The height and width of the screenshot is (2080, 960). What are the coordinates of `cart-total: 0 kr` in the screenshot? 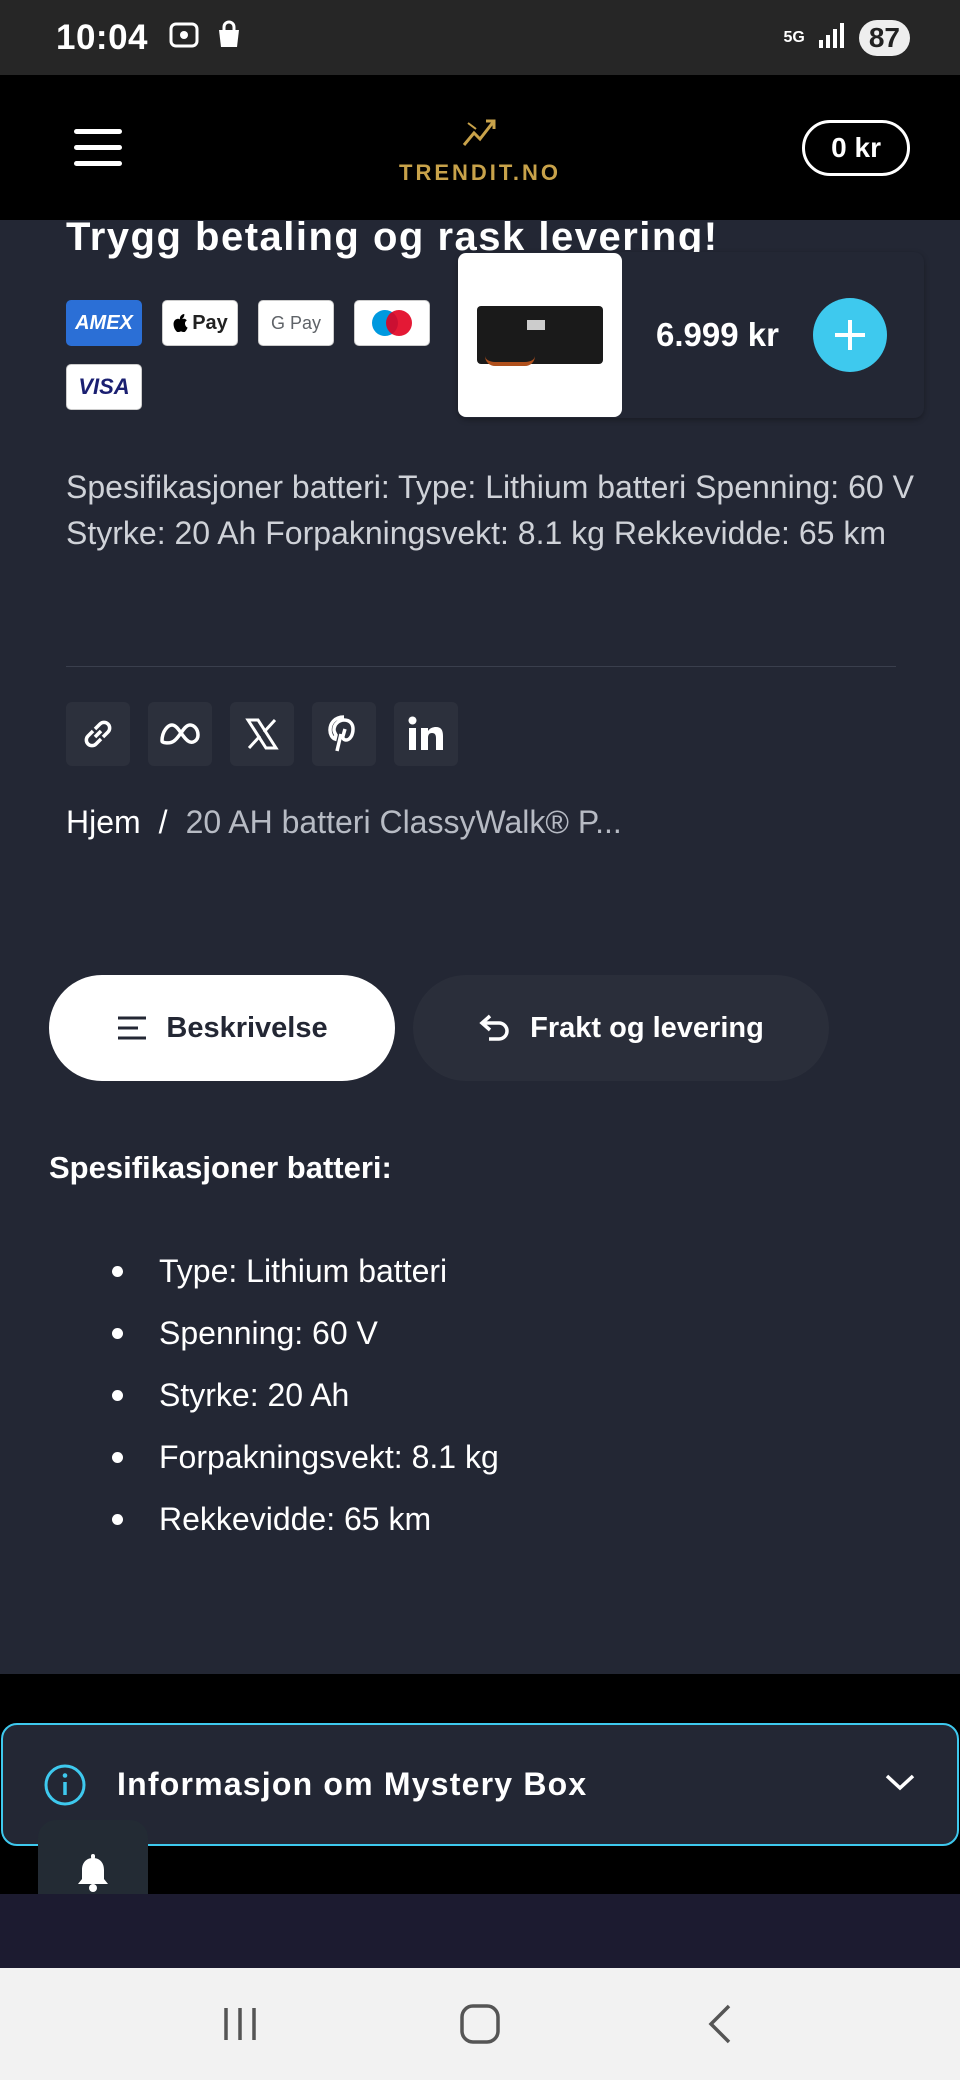 It's located at (856, 147).